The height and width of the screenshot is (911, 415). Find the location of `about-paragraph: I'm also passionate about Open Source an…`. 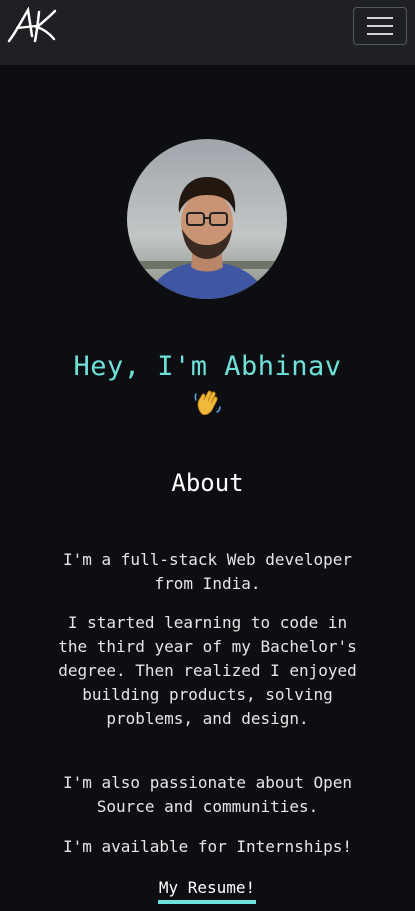

about-paragraph: I'm also passionate about Open Source an… is located at coordinates (207, 794).